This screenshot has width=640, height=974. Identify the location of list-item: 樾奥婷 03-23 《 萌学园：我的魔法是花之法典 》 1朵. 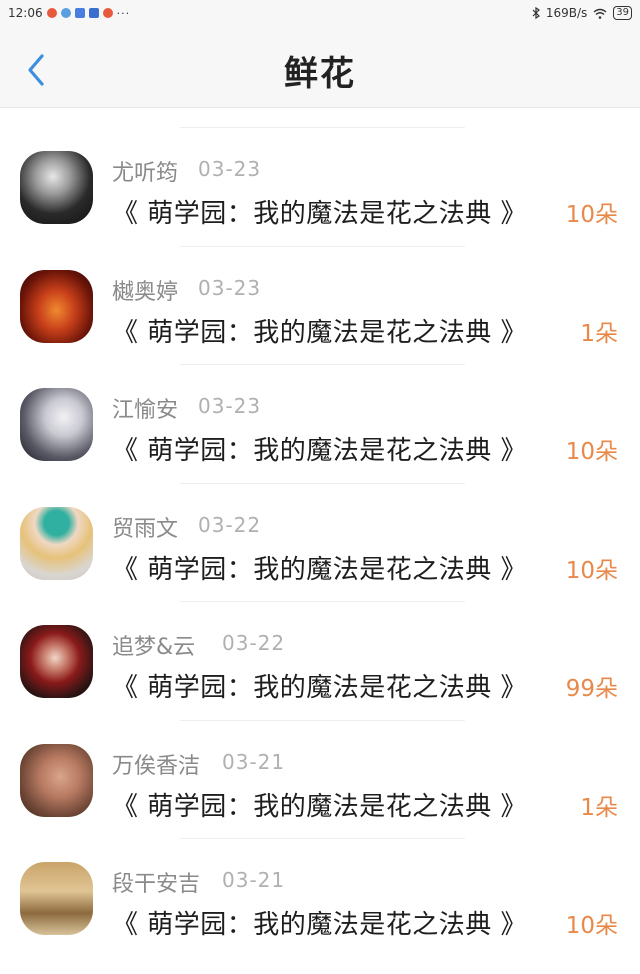
(320, 287).